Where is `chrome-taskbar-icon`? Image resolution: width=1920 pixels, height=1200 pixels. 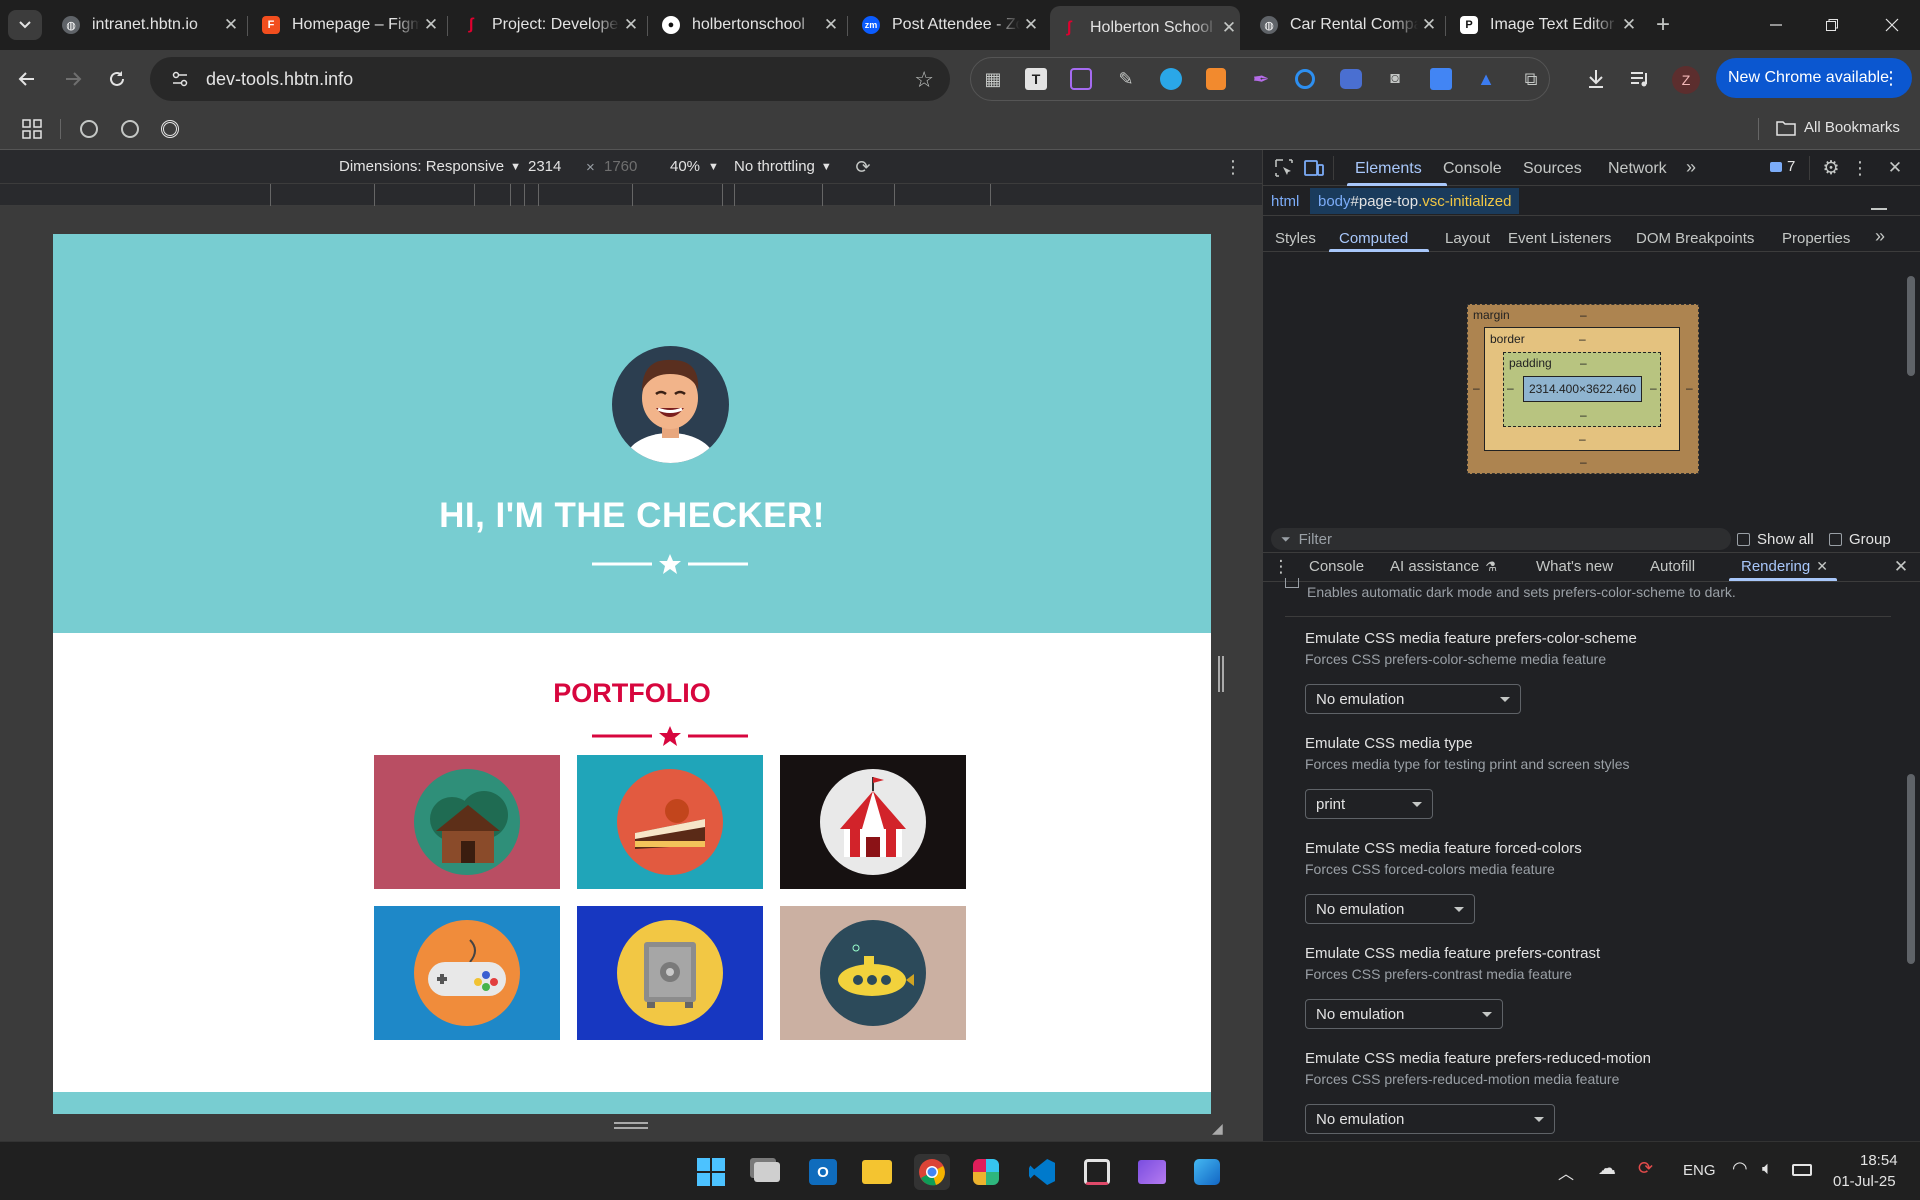 chrome-taskbar-icon is located at coordinates (932, 1172).